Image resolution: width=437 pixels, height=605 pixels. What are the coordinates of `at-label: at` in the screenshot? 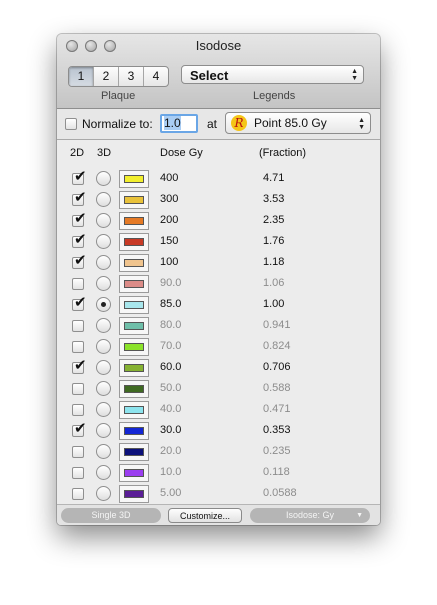 It's located at (212, 124).